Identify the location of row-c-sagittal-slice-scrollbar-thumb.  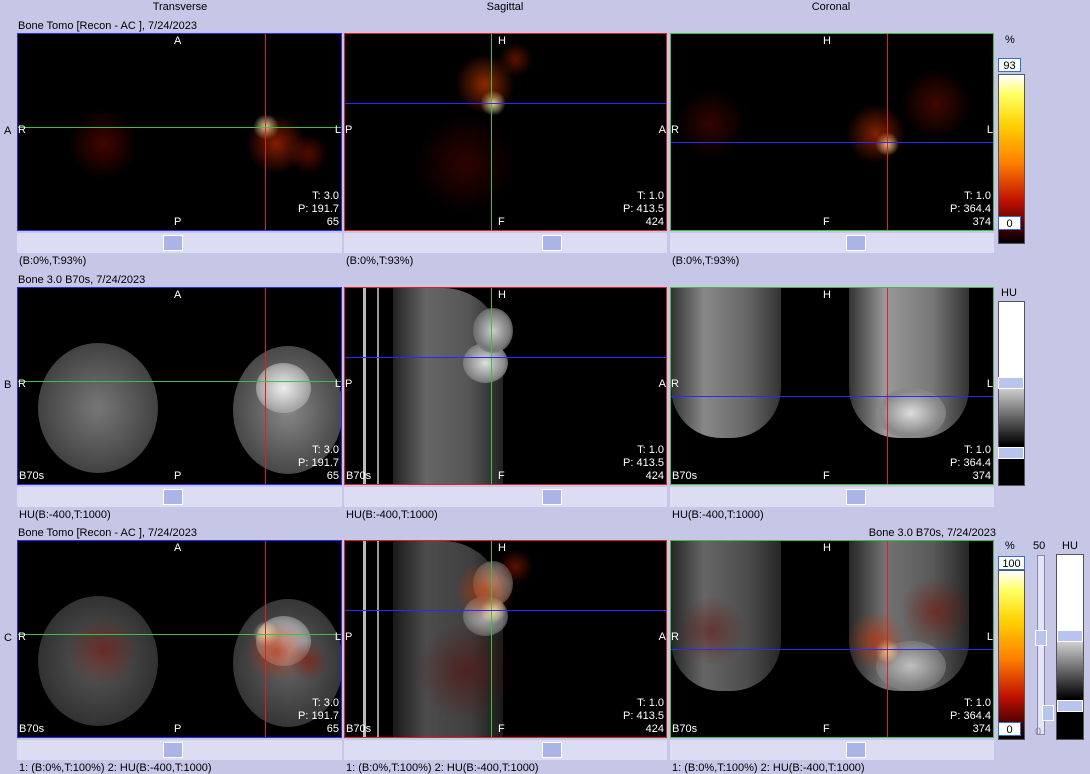
(552, 750).